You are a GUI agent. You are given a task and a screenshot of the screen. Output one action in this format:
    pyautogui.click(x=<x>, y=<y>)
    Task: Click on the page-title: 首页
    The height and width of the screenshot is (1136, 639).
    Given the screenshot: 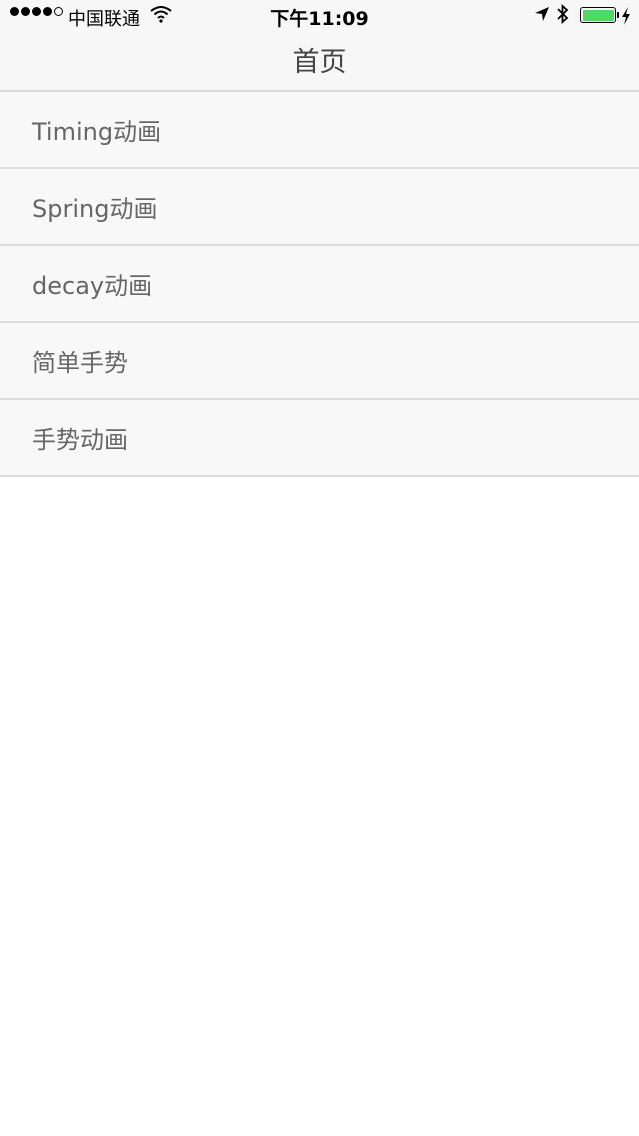 What is the action you would take?
    pyautogui.click(x=319, y=62)
    